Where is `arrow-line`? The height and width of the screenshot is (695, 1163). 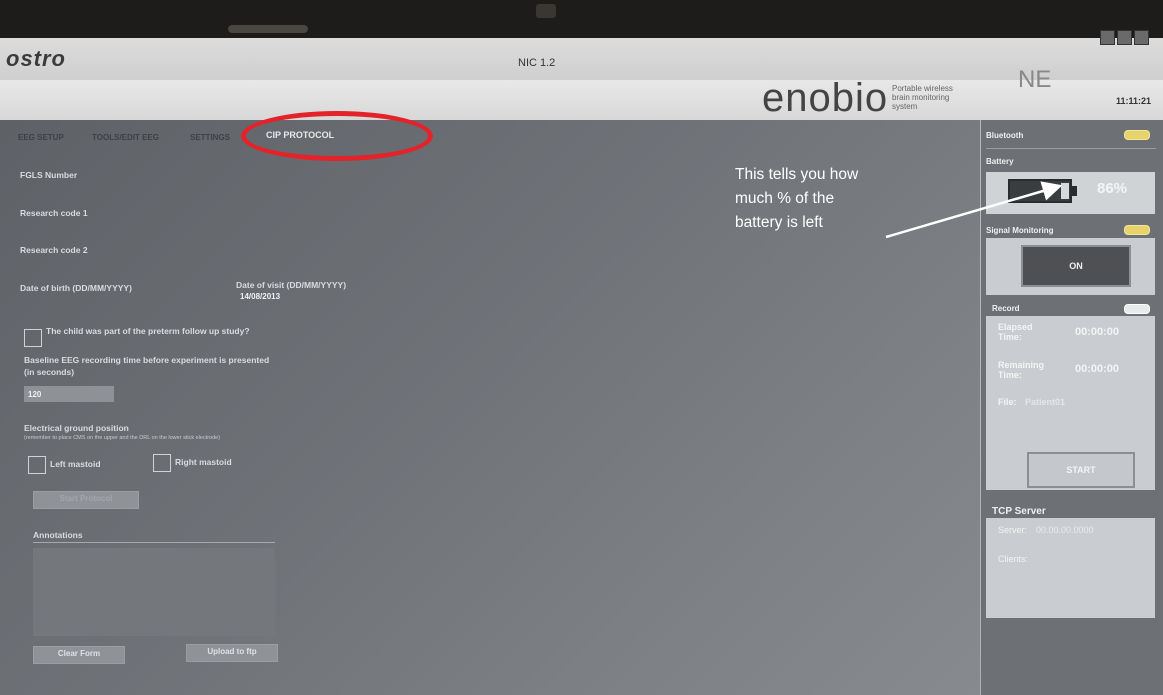 arrow-line is located at coordinates (974, 210).